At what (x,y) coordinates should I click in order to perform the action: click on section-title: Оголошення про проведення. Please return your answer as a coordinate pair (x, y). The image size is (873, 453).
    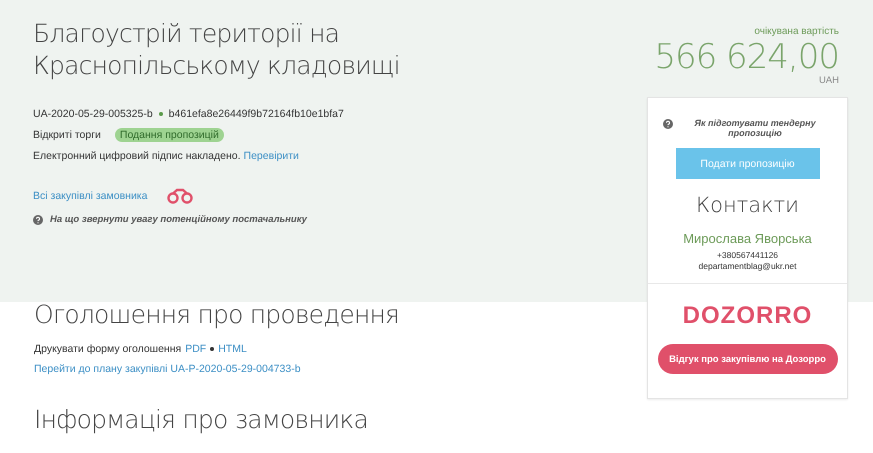
    Looking at the image, I should click on (217, 314).